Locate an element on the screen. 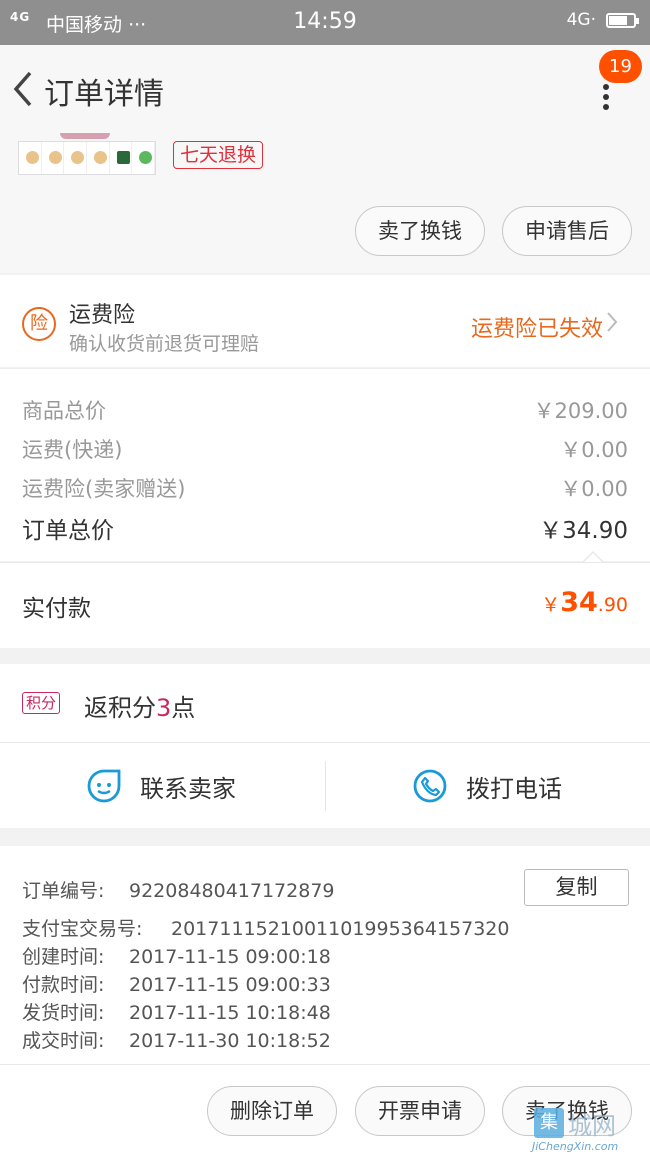 The height and width of the screenshot is (1155, 650). nav-bar: 订单详情 is located at coordinates (325, 89).